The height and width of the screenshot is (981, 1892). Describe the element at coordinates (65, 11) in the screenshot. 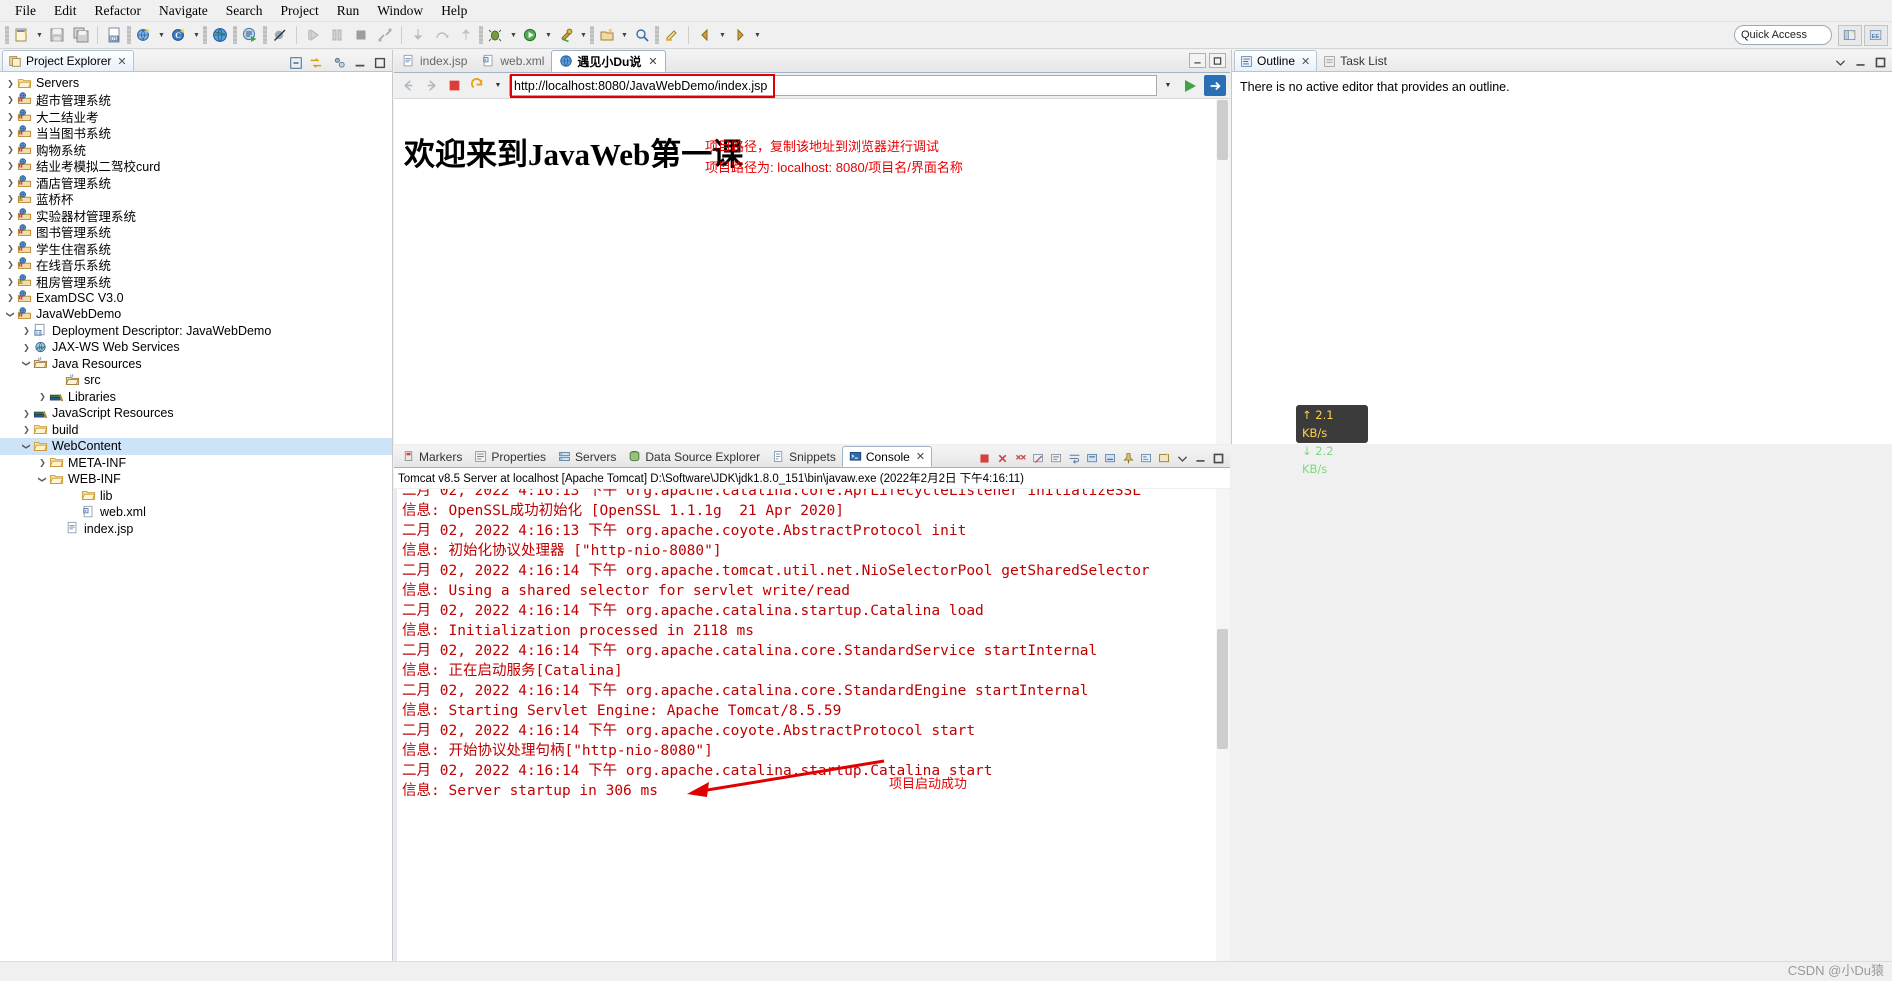

I see `menu-edit: Edit` at that location.